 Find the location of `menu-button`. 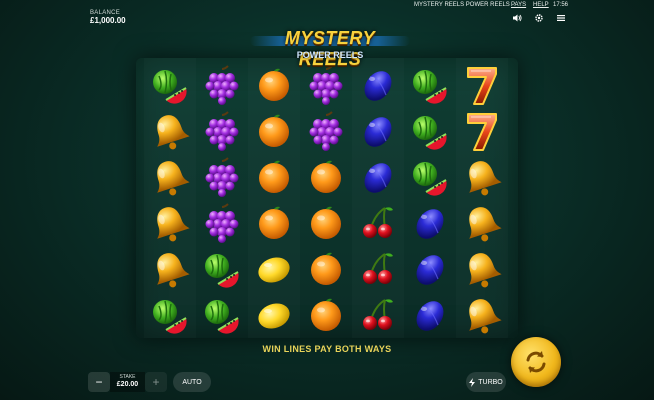

menu-button is located at coordinates (561, 18).